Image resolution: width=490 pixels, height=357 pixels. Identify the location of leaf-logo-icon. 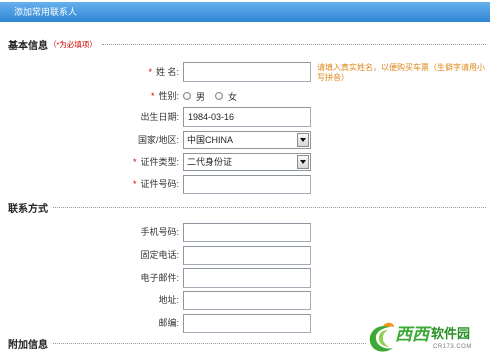
(381, 337).